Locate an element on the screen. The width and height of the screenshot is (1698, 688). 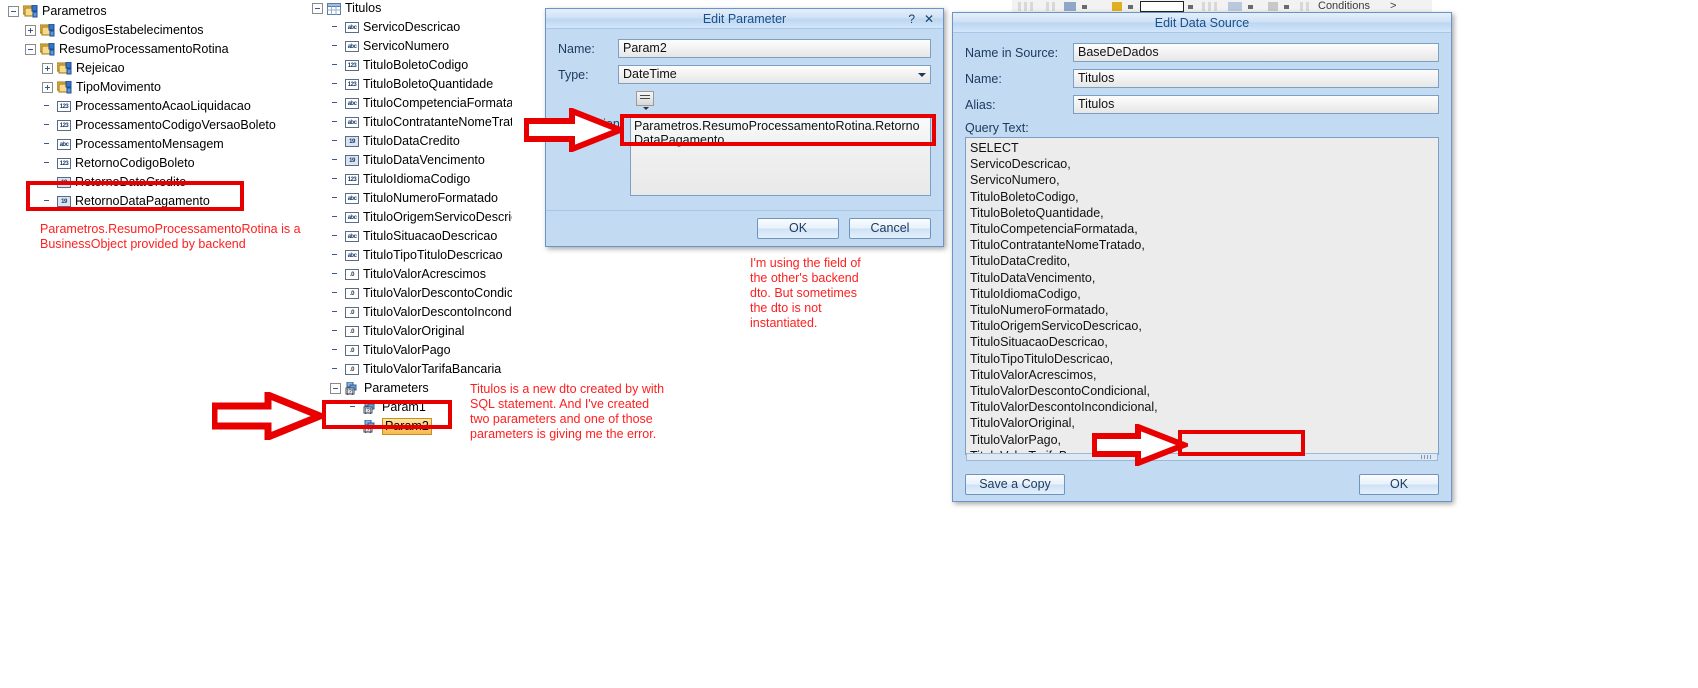
query-parameters-highlight is located at coordinates (1241, 443).